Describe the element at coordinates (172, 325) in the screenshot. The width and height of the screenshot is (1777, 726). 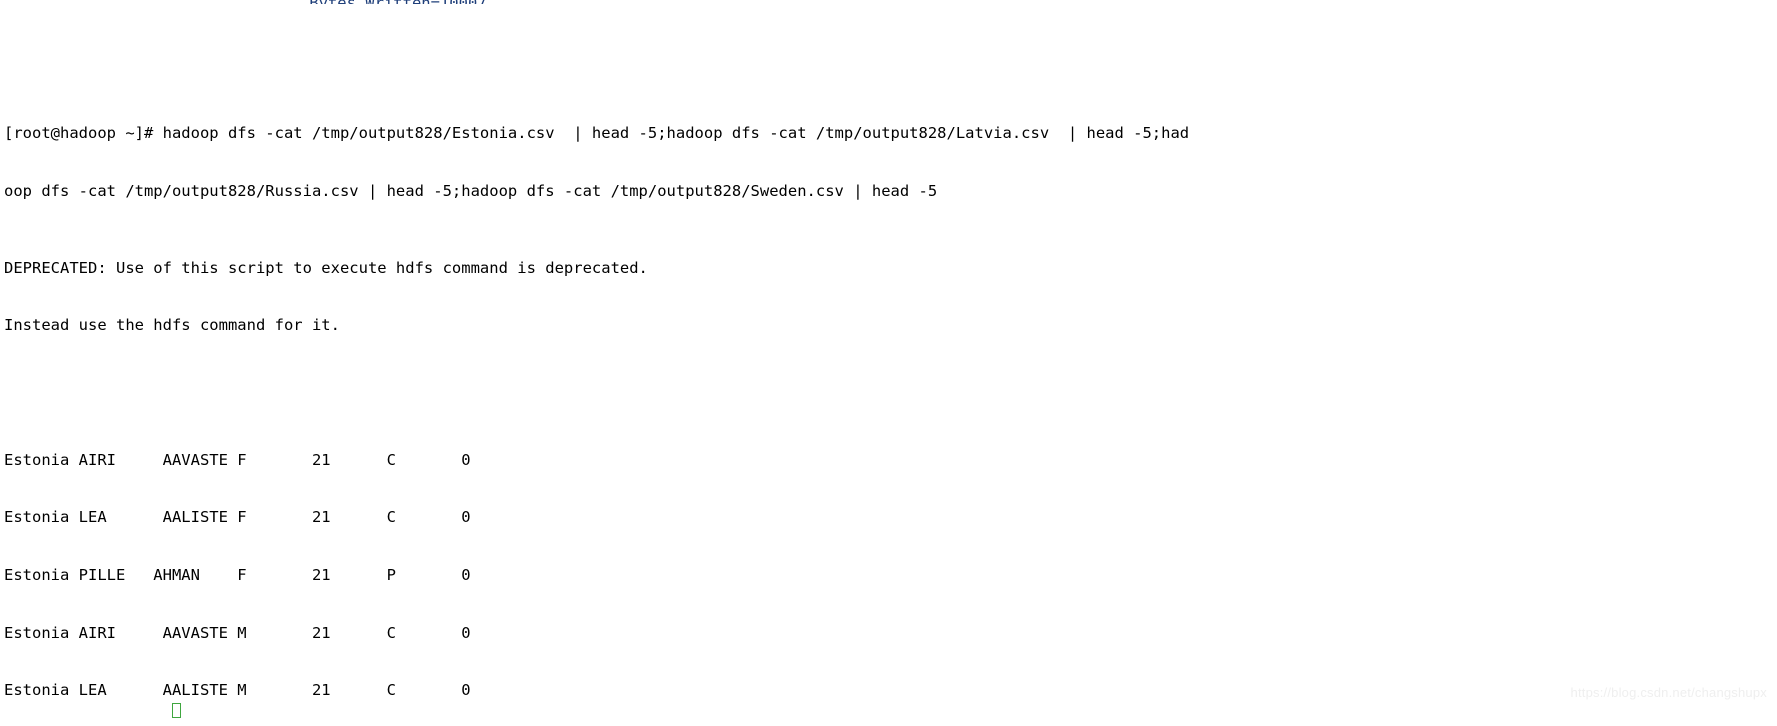
I see `deprecated-notice-estonia-2: Instead use the hdfs command for it.` at that location.